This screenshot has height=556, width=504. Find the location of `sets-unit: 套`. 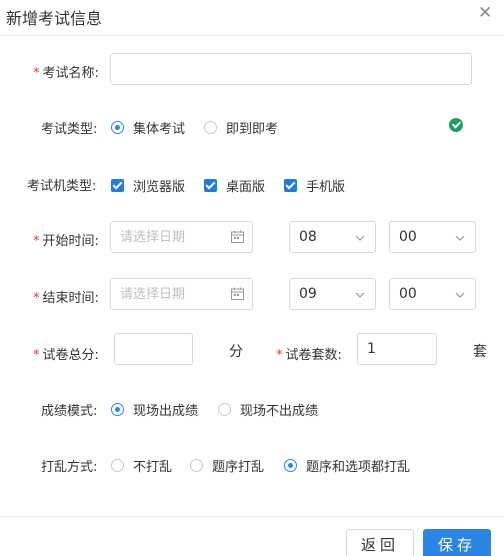

sets-unit: 套 is located at coordinates (480, 352).